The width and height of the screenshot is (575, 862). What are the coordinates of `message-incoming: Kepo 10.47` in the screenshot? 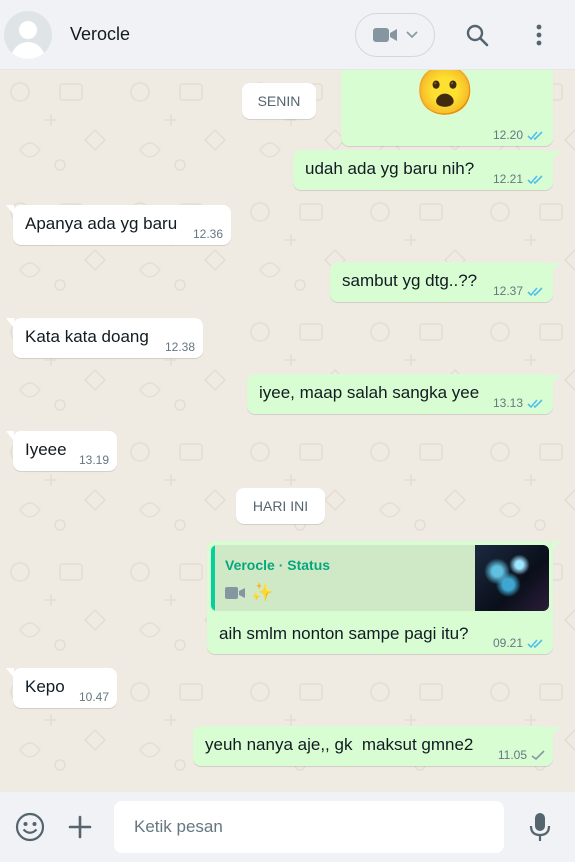 It's located at (61, 688).